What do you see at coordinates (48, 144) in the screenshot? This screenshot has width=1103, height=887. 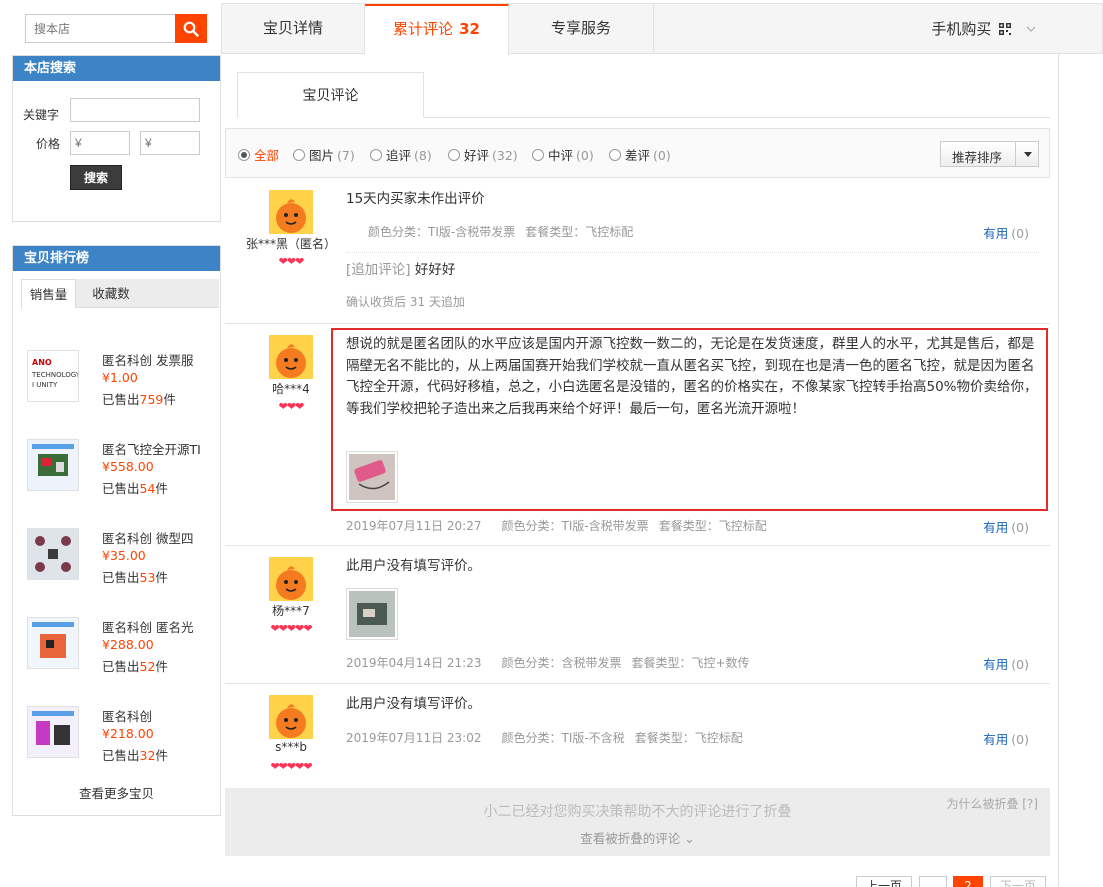 I see `price-label: 价格` at bounding box center [48, 144].